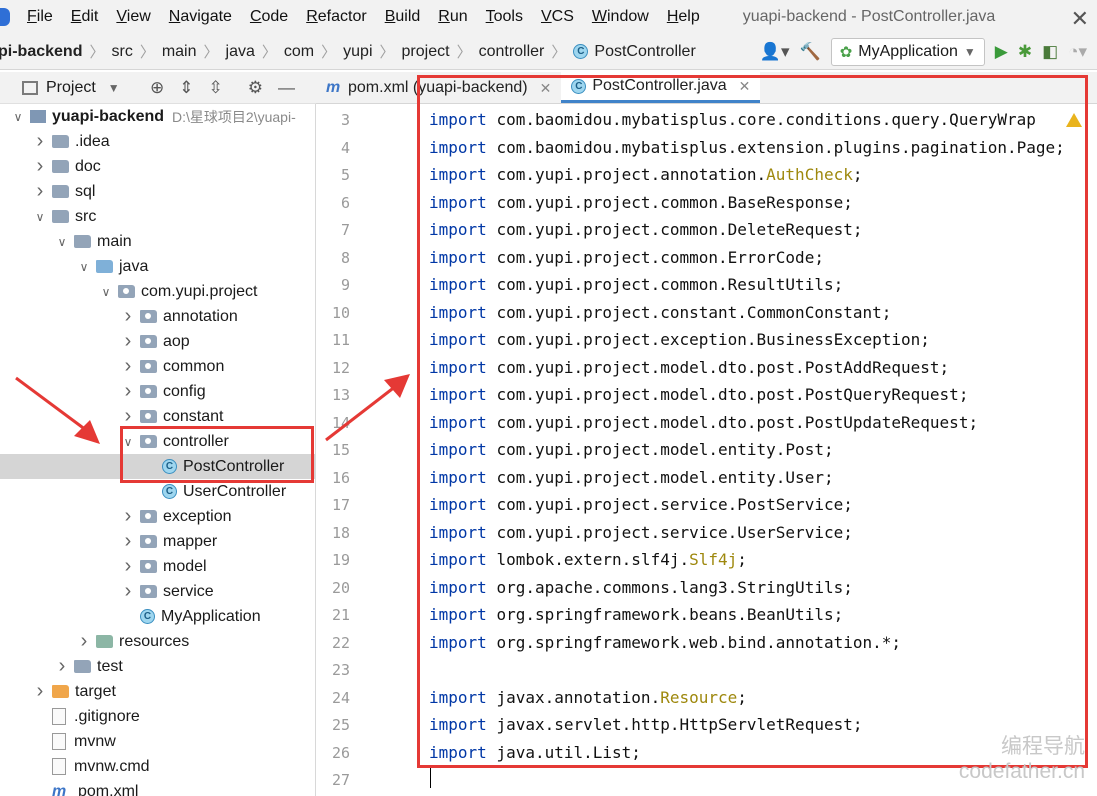  Describe the element at coordinates (367, 408) in the screenshot. I see `arrow-to-code` at that location.